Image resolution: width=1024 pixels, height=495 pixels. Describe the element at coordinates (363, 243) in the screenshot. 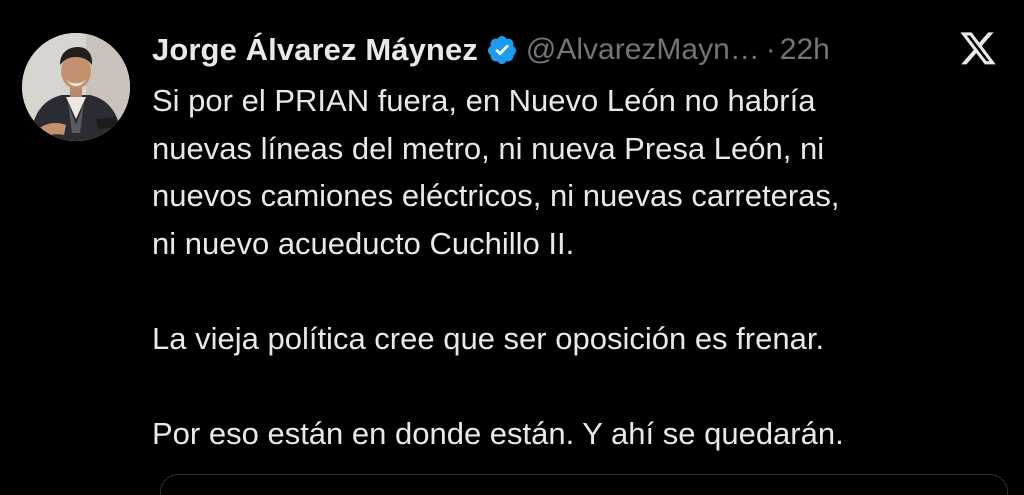

I see `text-line: ni nuevo acueducto Cuchillo II.` at that location.